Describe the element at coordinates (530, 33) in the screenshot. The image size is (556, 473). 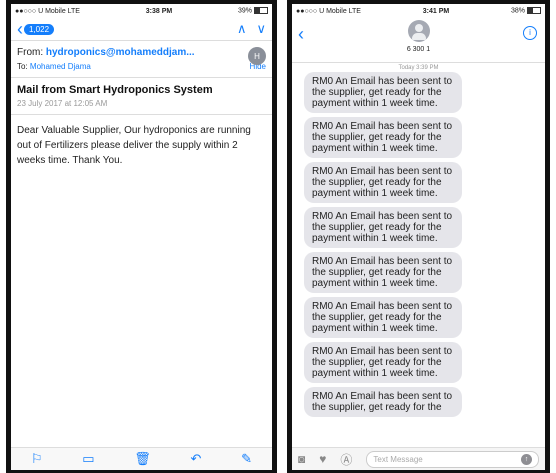
I see `info-icon: i` at that location.